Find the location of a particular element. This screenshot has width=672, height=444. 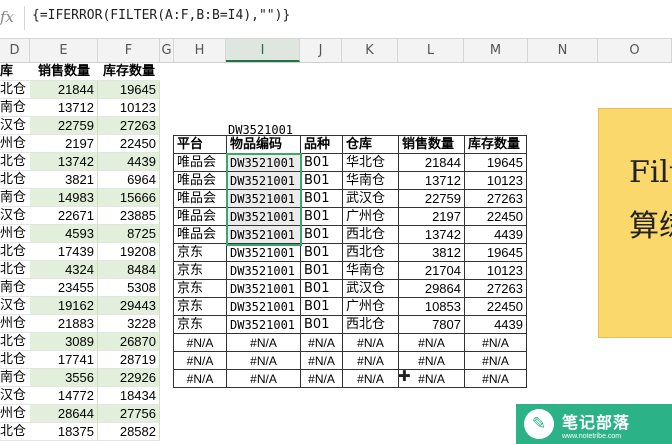

result-table-cell: 4439 is located at coordinates (495, 234).